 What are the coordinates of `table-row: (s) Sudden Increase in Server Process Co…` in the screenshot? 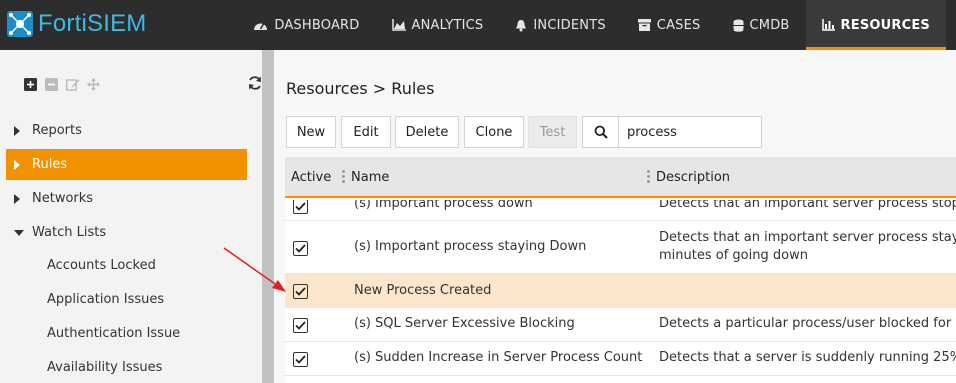 It's located at (620, 359).